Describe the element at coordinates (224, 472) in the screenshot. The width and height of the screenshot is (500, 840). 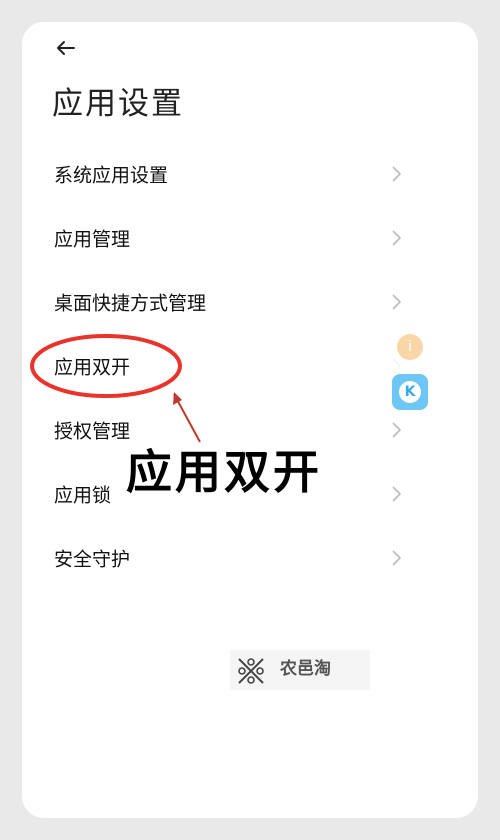
I see `annotation-caption: 应用双开` at that location.